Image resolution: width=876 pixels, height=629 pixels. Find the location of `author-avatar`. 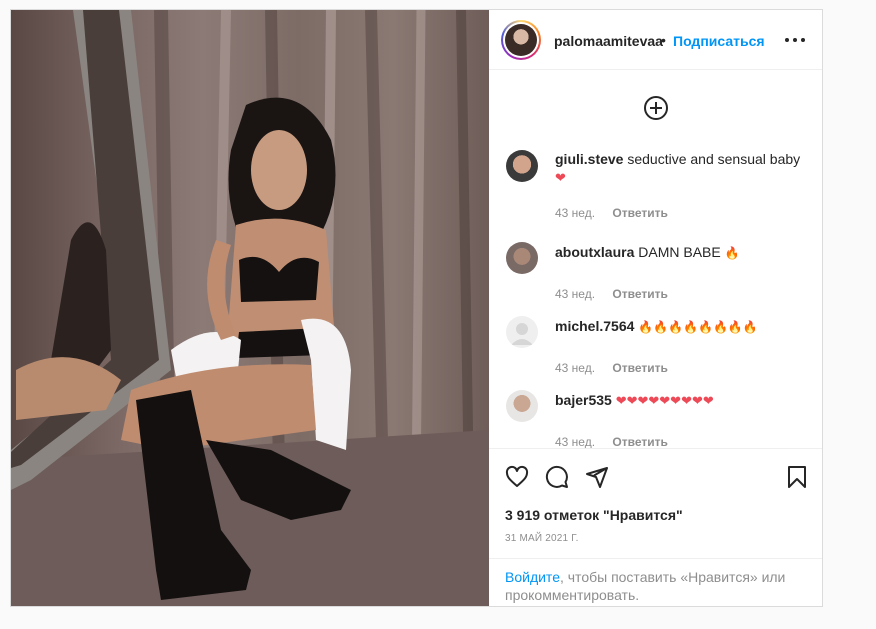

author-avatar is located at coordinates (521, 40).